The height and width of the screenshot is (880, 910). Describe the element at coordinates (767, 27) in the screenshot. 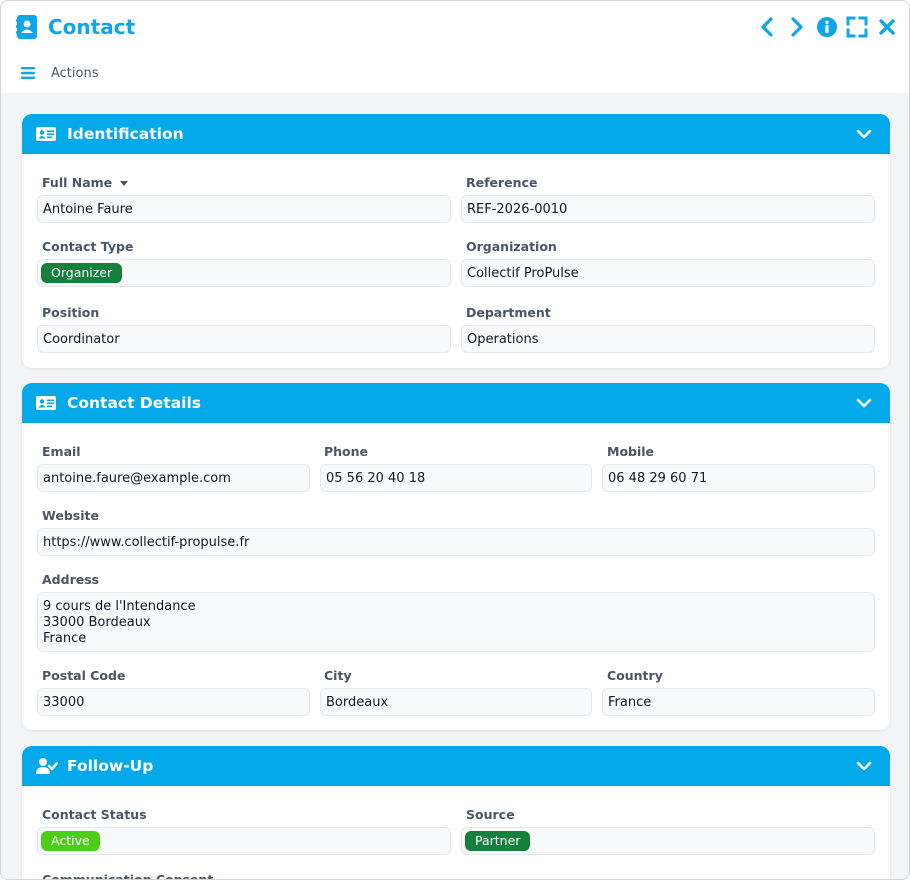

I see `chevron-left-icon` at that location.